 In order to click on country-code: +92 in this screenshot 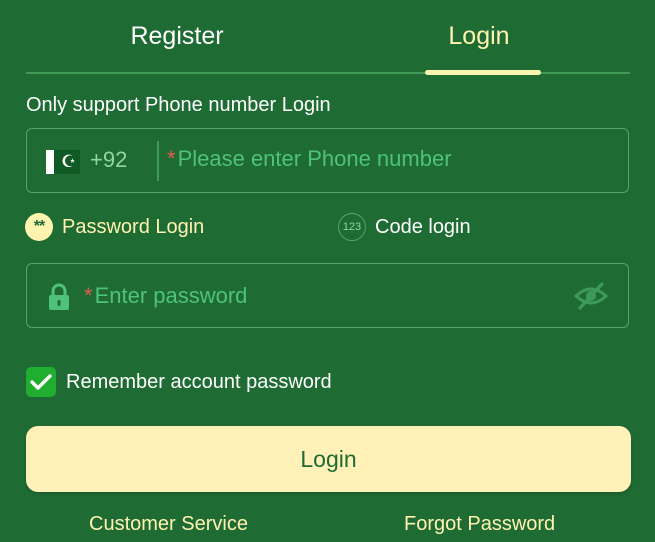, I will do `click(108, 160)`.